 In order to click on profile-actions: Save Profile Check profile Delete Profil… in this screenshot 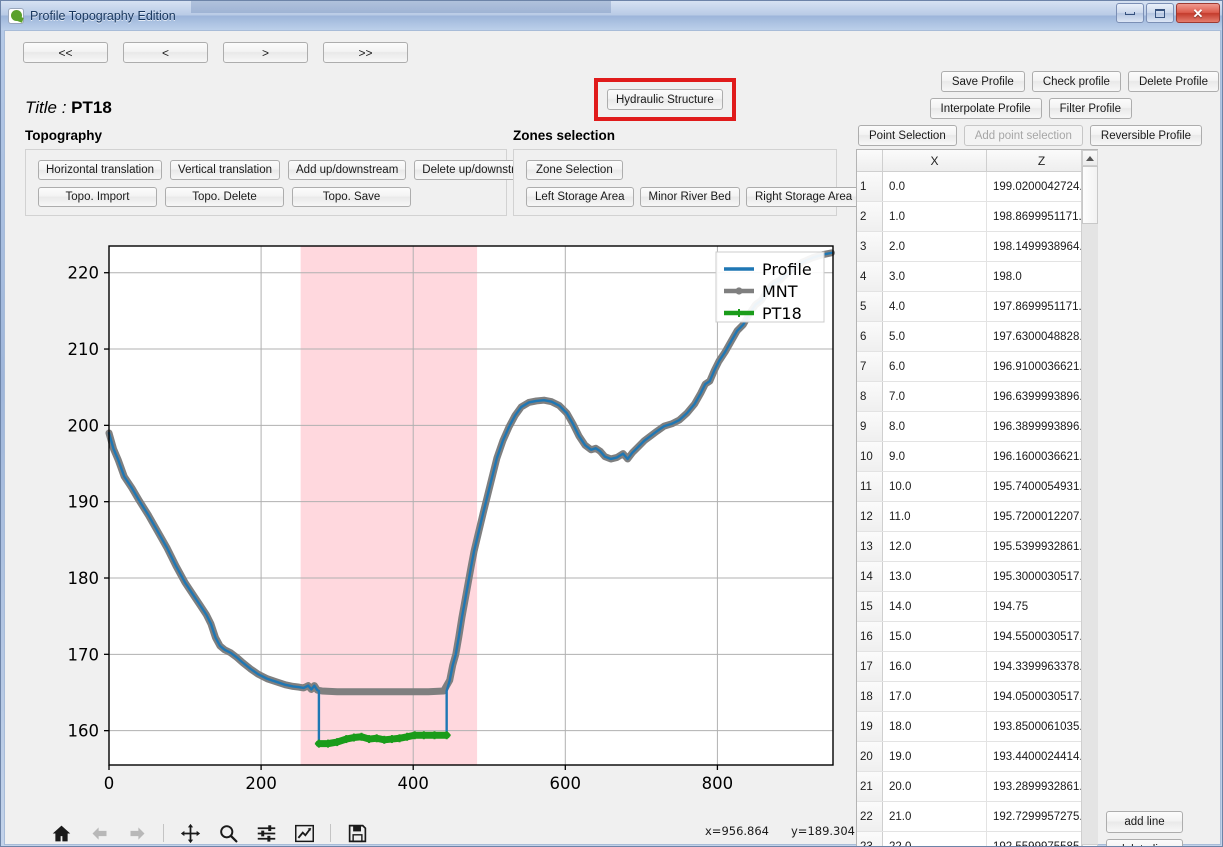, I will do `click(1038, 111)`.